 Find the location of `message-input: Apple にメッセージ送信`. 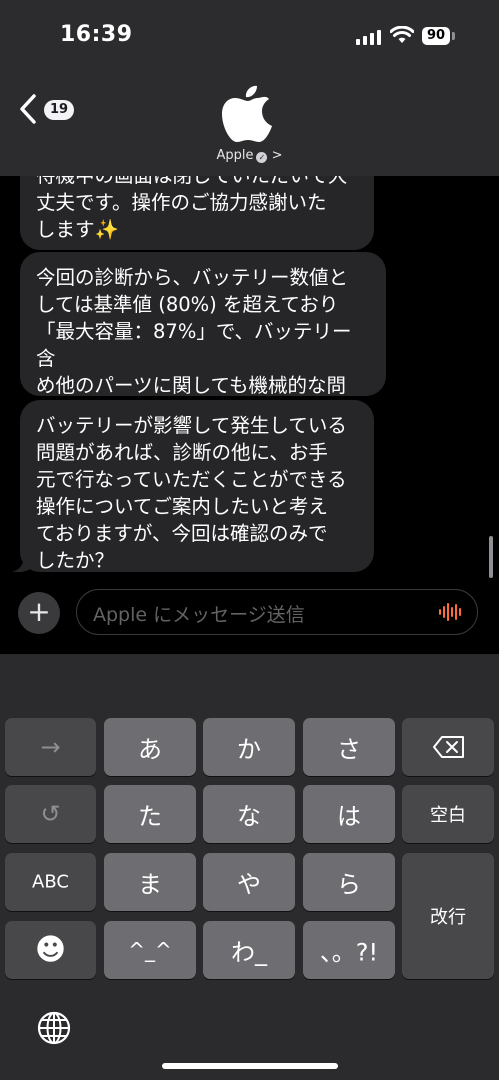

message-input: Apple にメッセージ送信 is located at coordinates (277, 612).